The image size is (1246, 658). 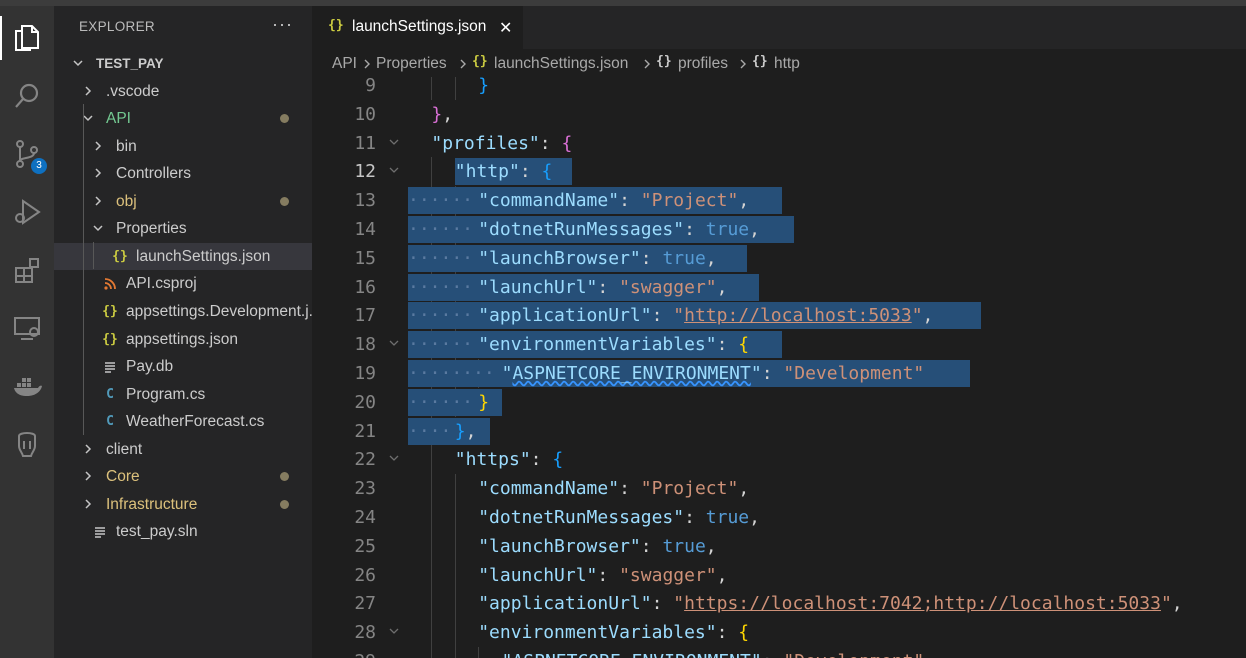 What do you see at coordinates (183, 91) in the screenshot?
I see `tree-item: .vscode` at bounding box center [183, 91].